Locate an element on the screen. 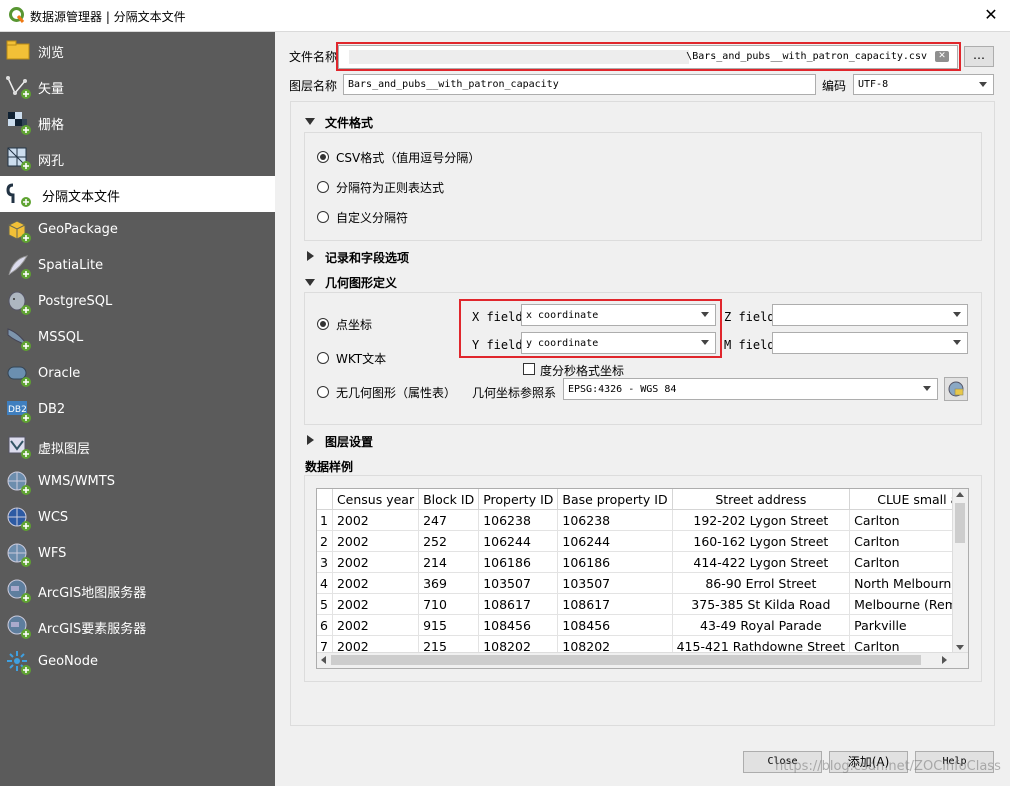  sidebar-item: SpatiaLite is located at coordinates (137, 266).